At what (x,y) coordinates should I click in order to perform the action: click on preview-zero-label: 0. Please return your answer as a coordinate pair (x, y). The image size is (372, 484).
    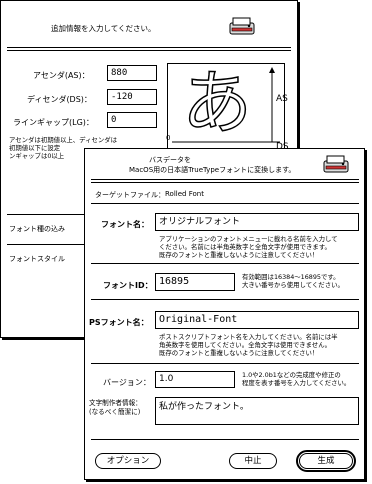
    Looking at the image, I should click on (168, 138).